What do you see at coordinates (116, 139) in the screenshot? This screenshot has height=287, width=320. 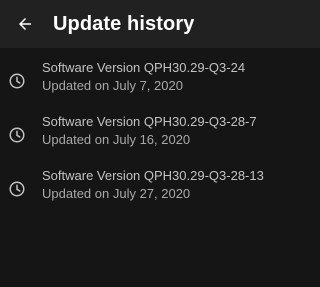 I see `update-date: Updated on July 16, 2020` at bounding box center [116, 139].